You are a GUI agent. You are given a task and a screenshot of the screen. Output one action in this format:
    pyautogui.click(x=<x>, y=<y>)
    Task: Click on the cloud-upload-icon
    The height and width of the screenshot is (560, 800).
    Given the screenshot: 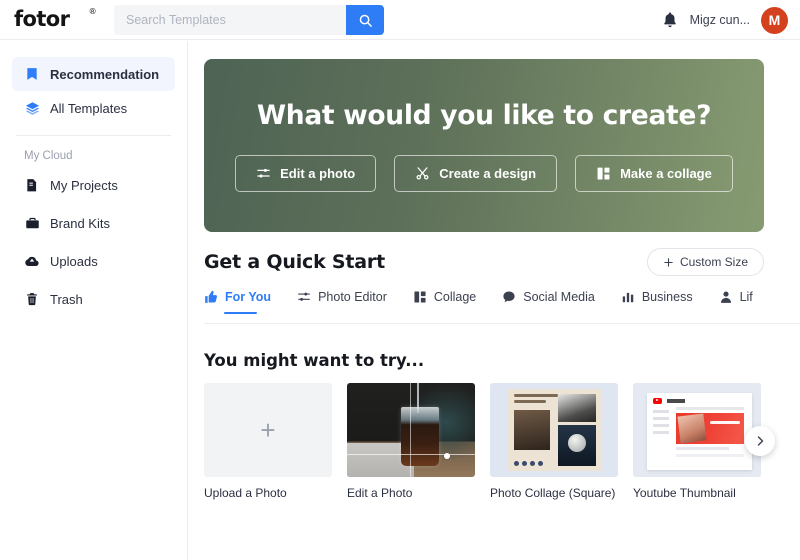 What is the action you would take?
    pyautogui.click(x=32, y=261)
    